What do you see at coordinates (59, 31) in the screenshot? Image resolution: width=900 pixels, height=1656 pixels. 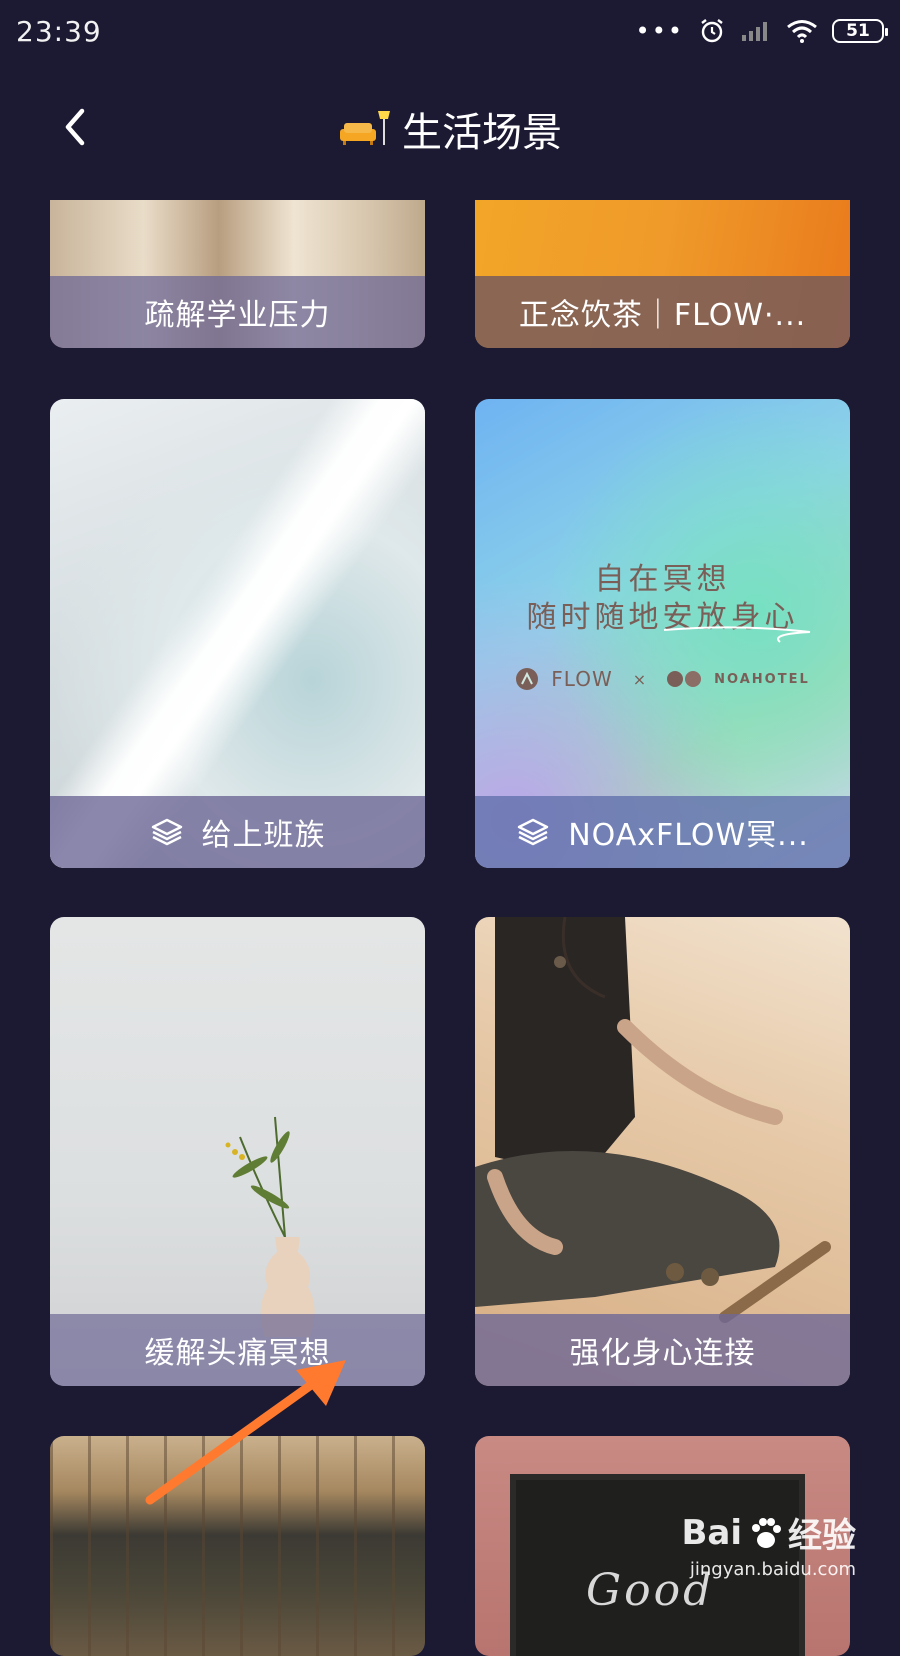 I see `status-time: 23:39` at bounding box center [59, 31].